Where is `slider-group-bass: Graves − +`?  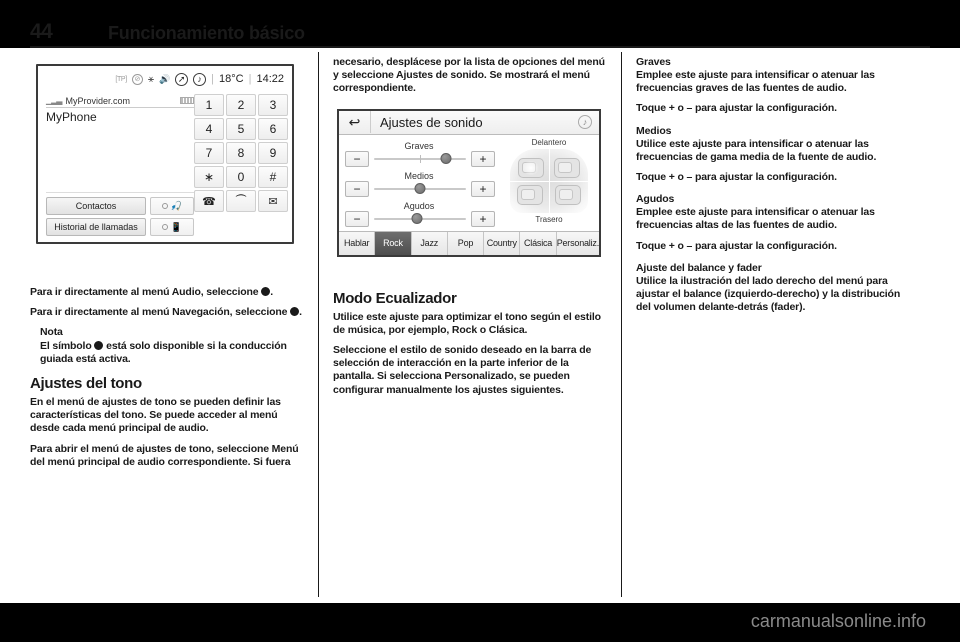 slider-group-bass: Graves − + is located at coordinates (420, 154).